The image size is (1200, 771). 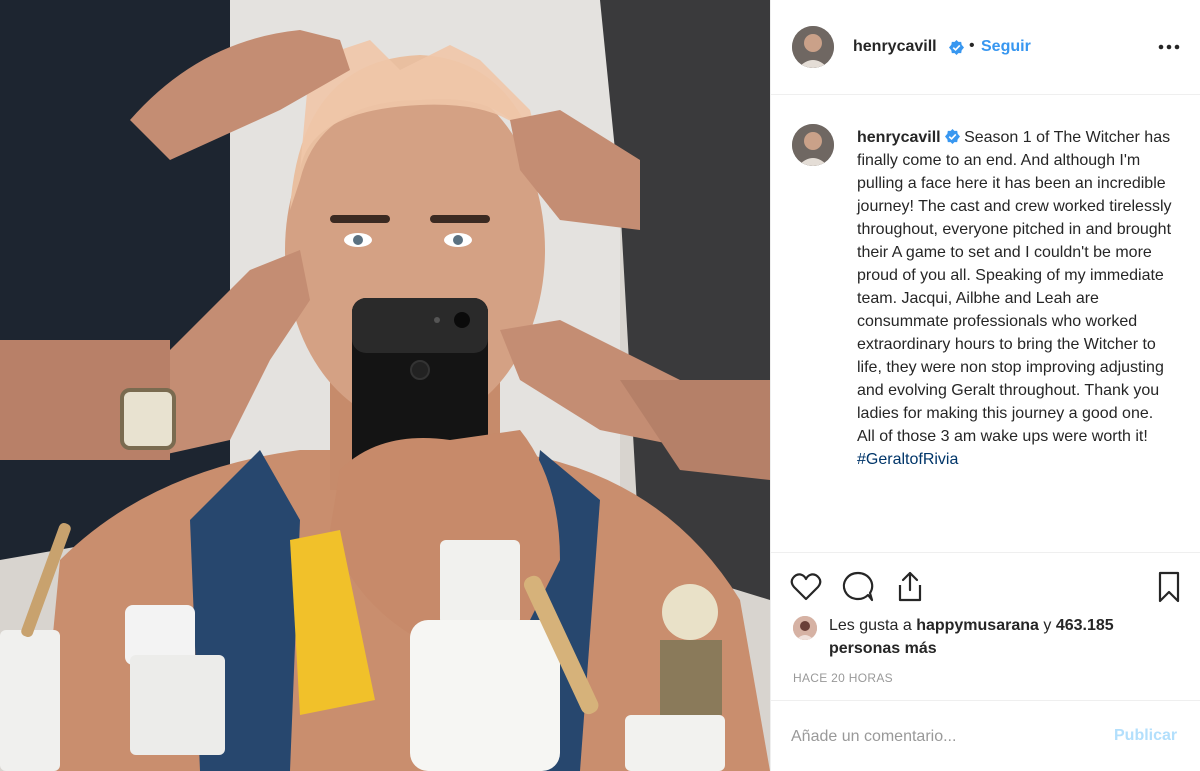 What do you see at coordinates (806, 587) in the screenshot?
I see `heart-icon` at bounding box center [806, 587].